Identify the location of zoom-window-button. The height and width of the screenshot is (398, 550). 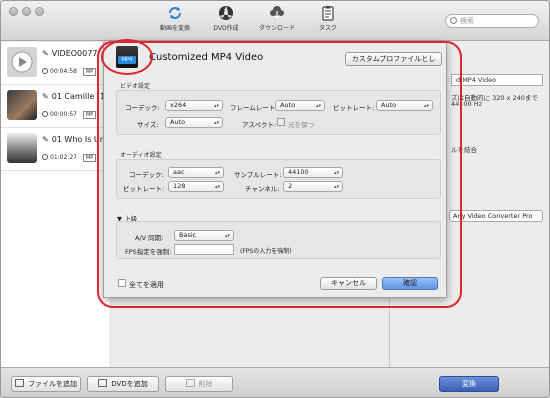
(39, 11).